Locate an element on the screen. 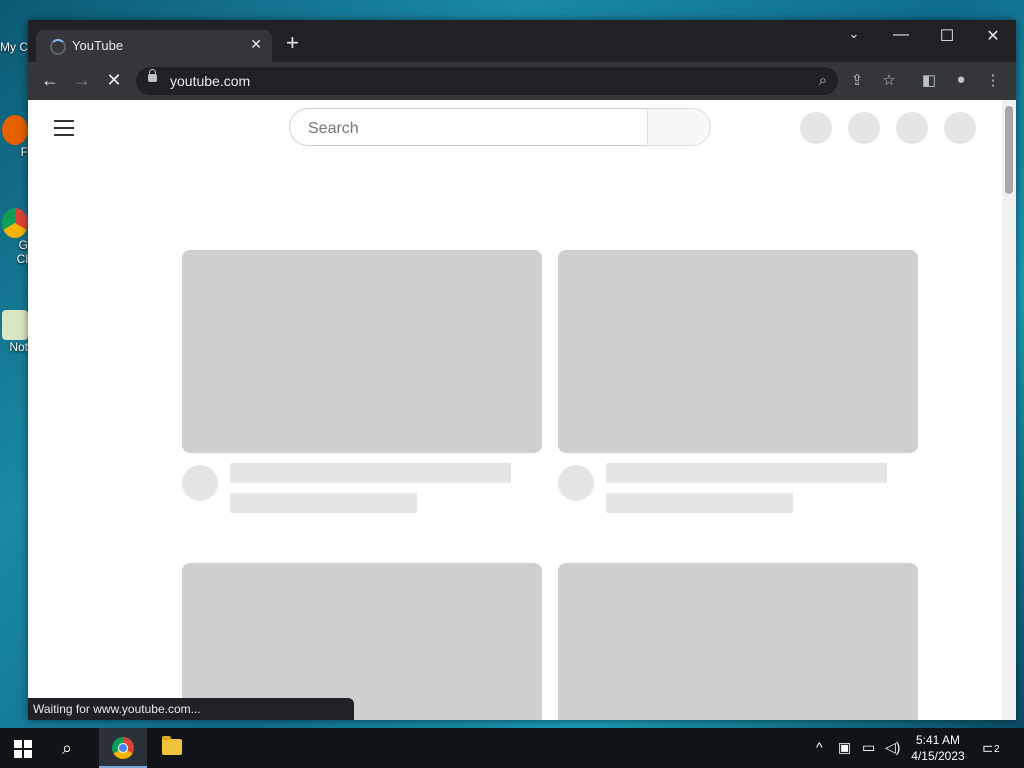 The height and width of the screenshot is (768, 1024). desktop-icon-google-chrome: G Cl is located at coordinates (14, 237).